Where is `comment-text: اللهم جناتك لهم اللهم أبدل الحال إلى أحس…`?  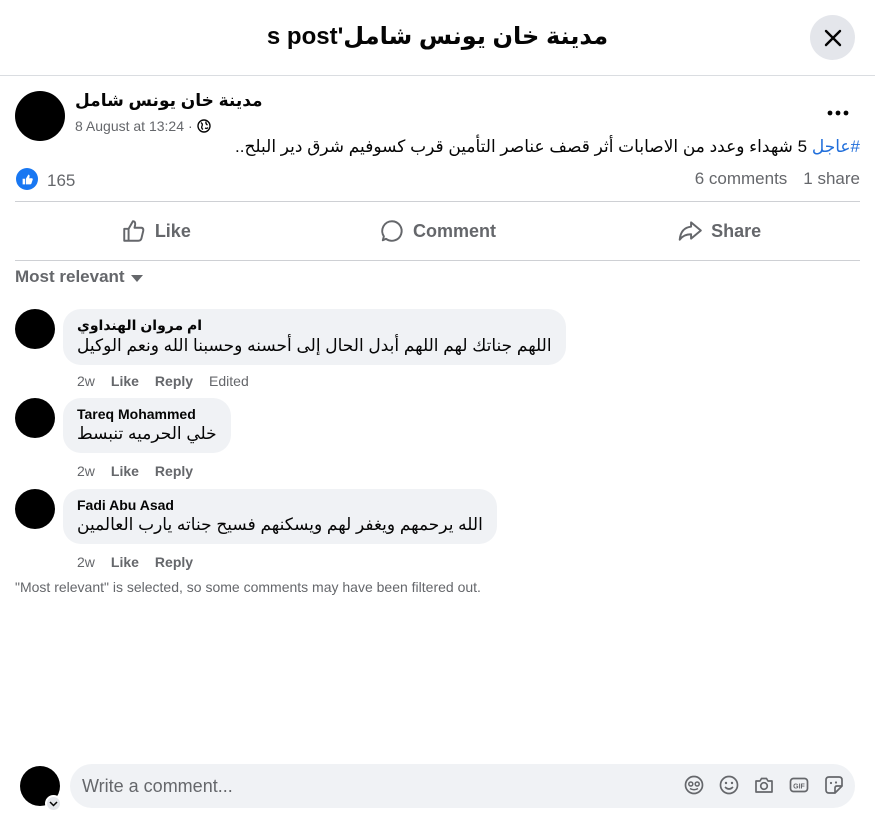
comment-text: اللهم جناتك لهم اللهم أبدل الحال إلى أحس… is located at coordinates (314, 345).